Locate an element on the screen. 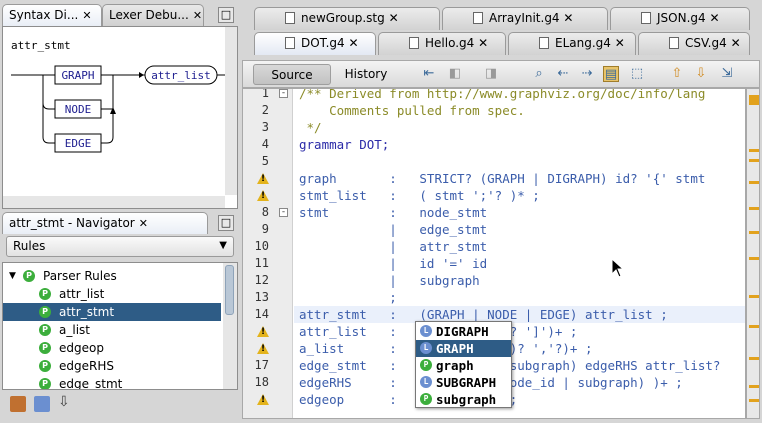 This screenshot has height=423, width=762. tab-arrayinit-g4: ArrayInit.g4 ✕ is located at coordinates (525, 18).